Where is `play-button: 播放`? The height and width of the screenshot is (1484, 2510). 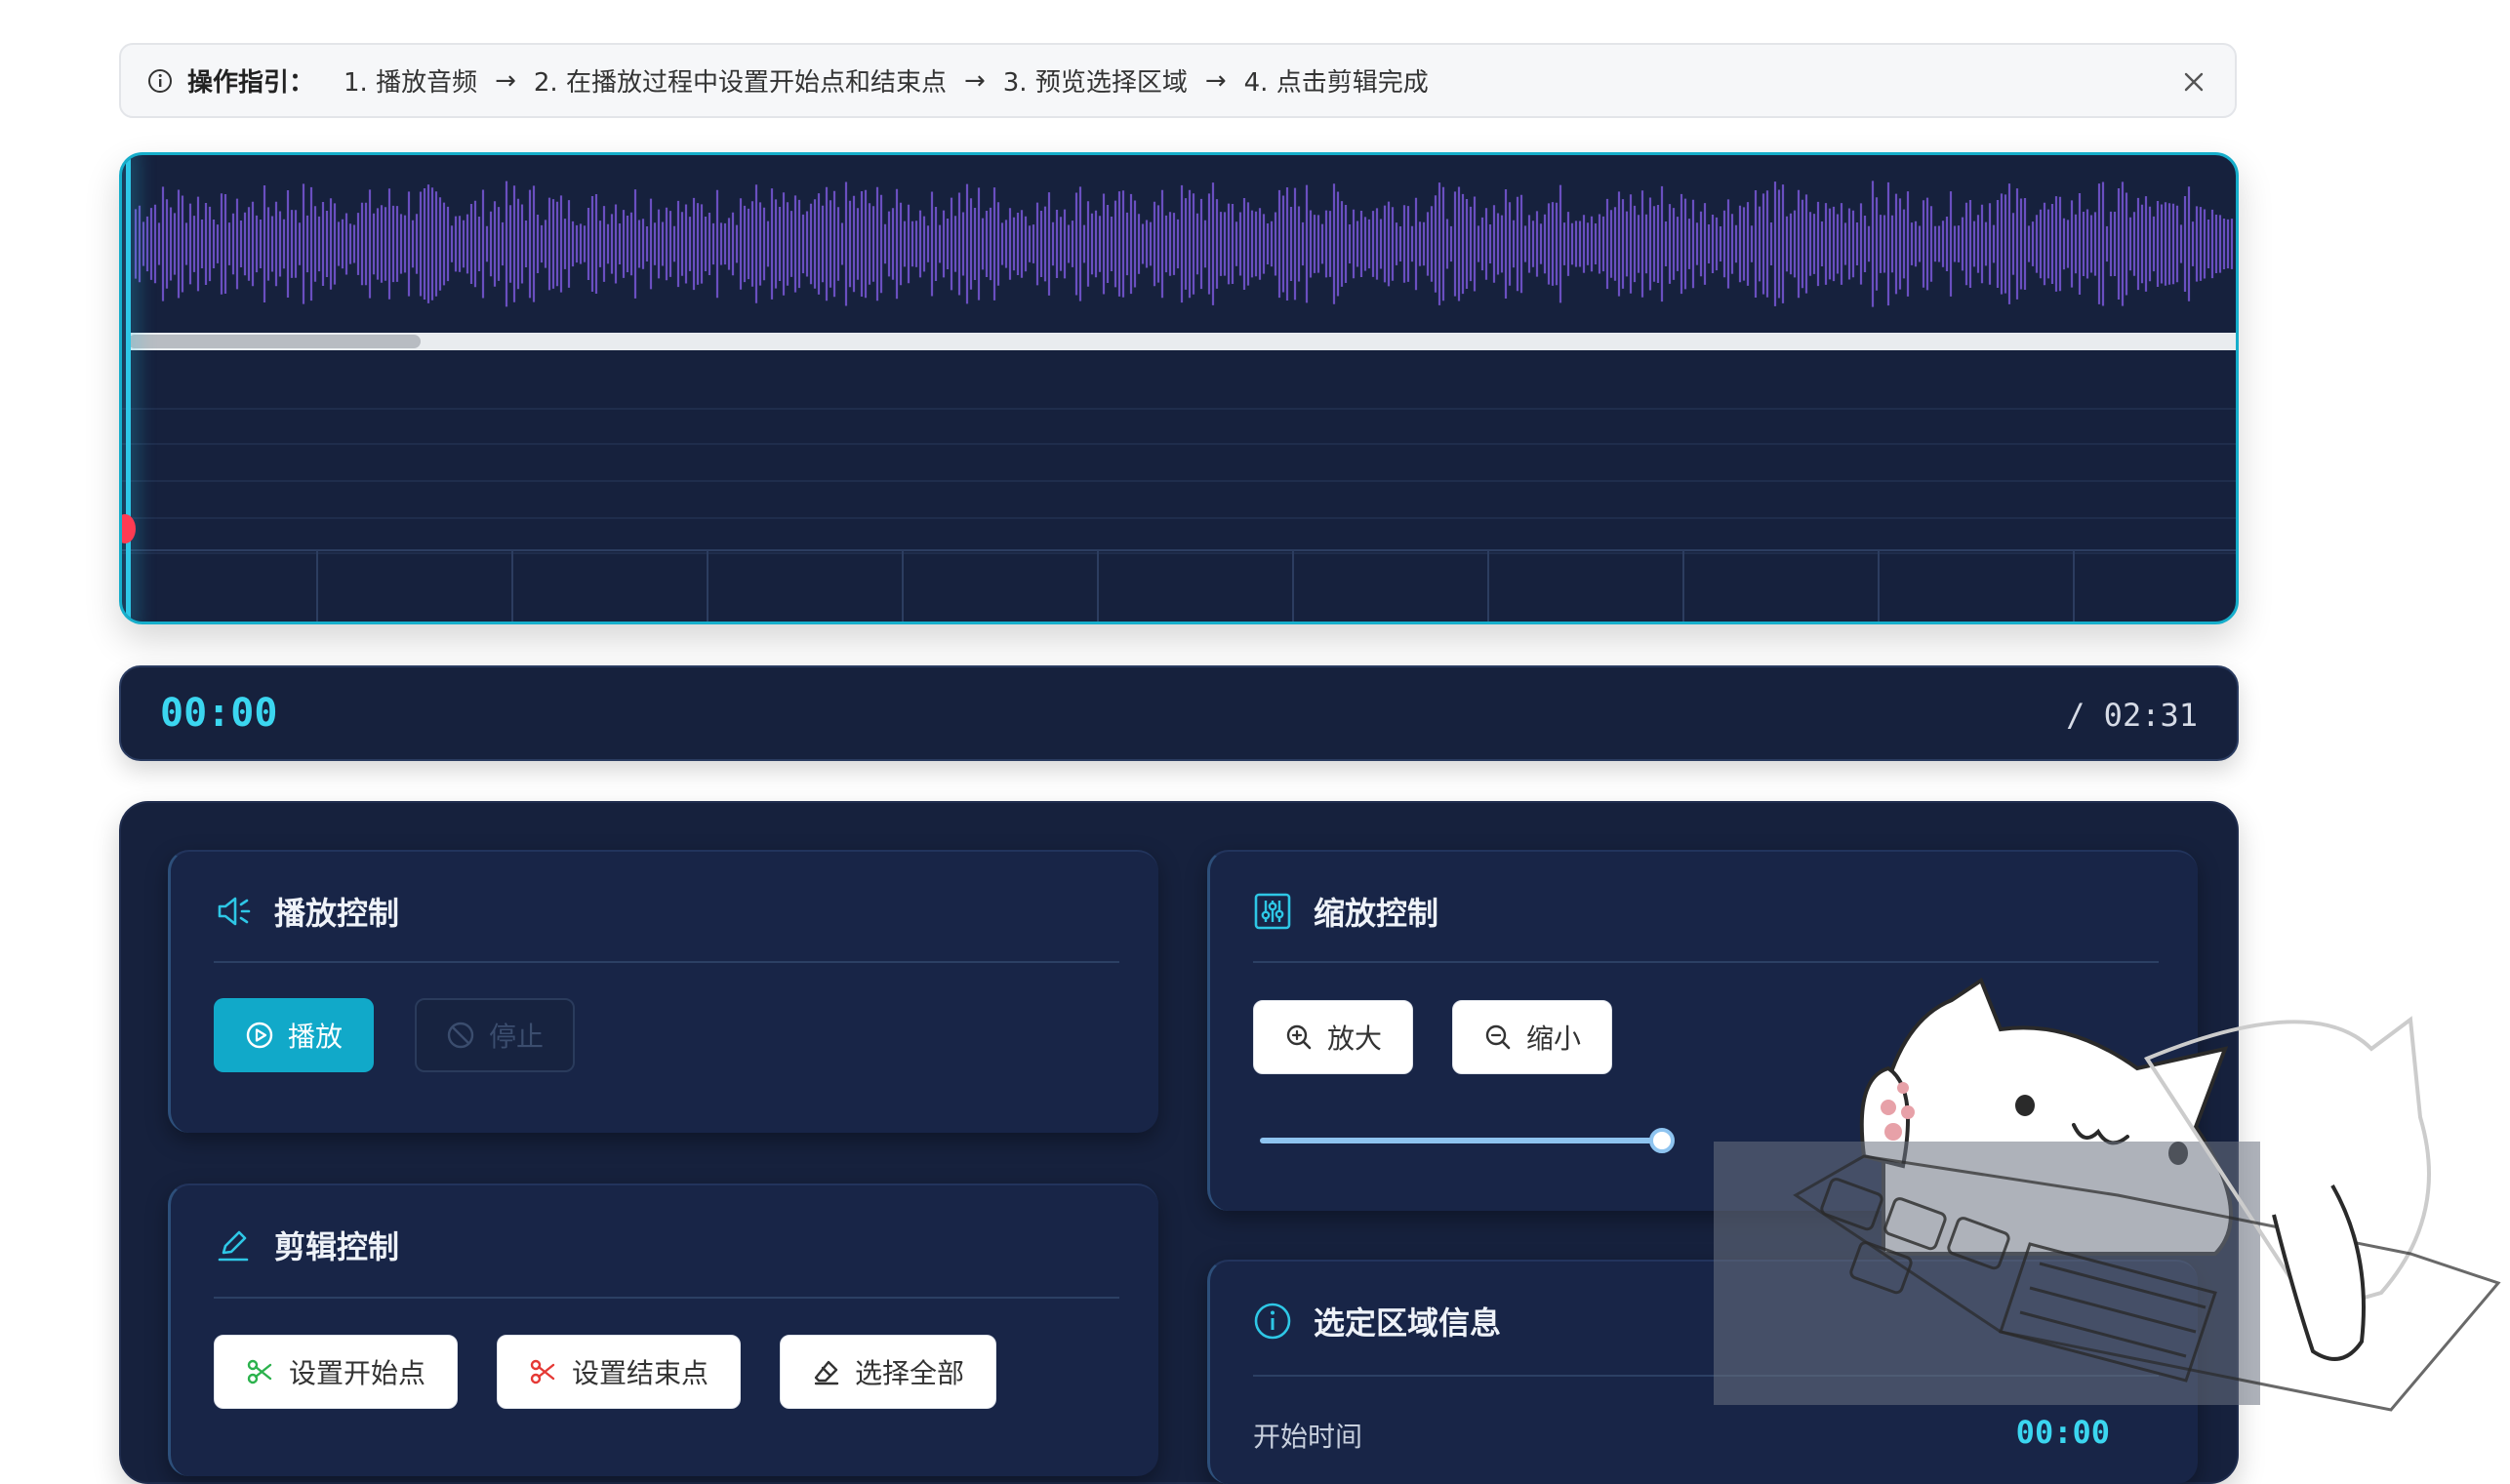
play-button: 播放 is located at coordinates (294, 1035).